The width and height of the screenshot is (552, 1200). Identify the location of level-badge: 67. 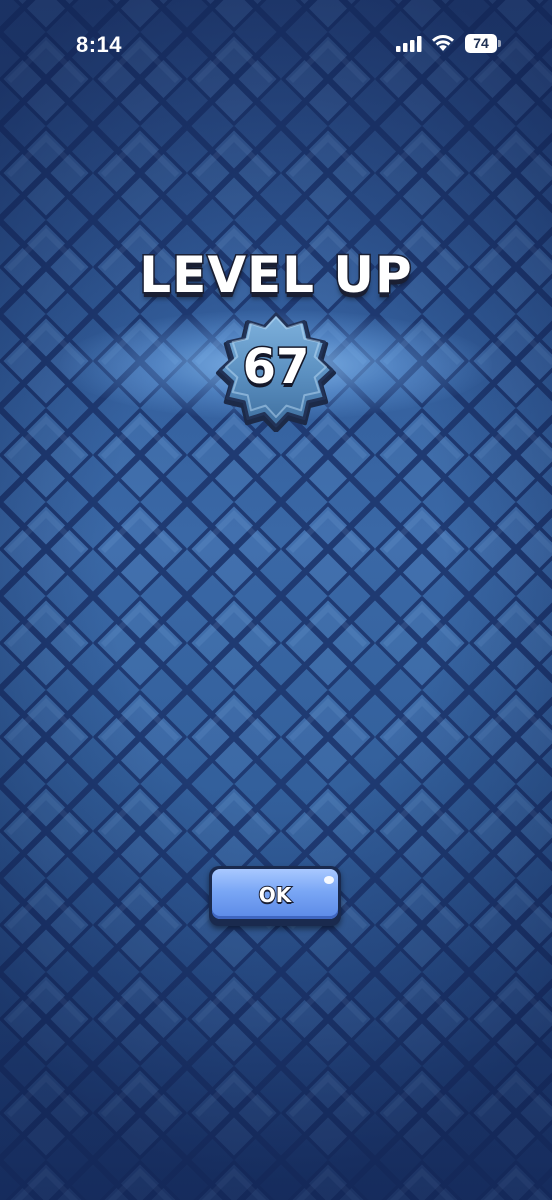
(276, 370).